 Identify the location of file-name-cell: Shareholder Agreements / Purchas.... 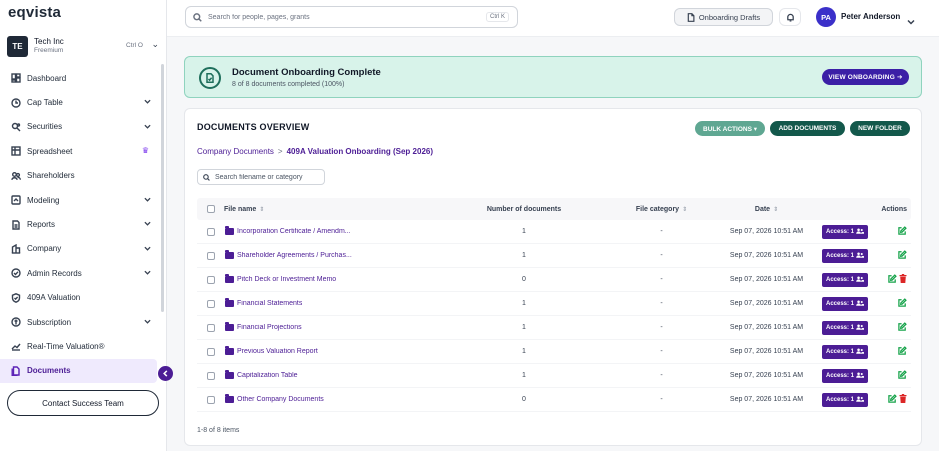
(331, 254).